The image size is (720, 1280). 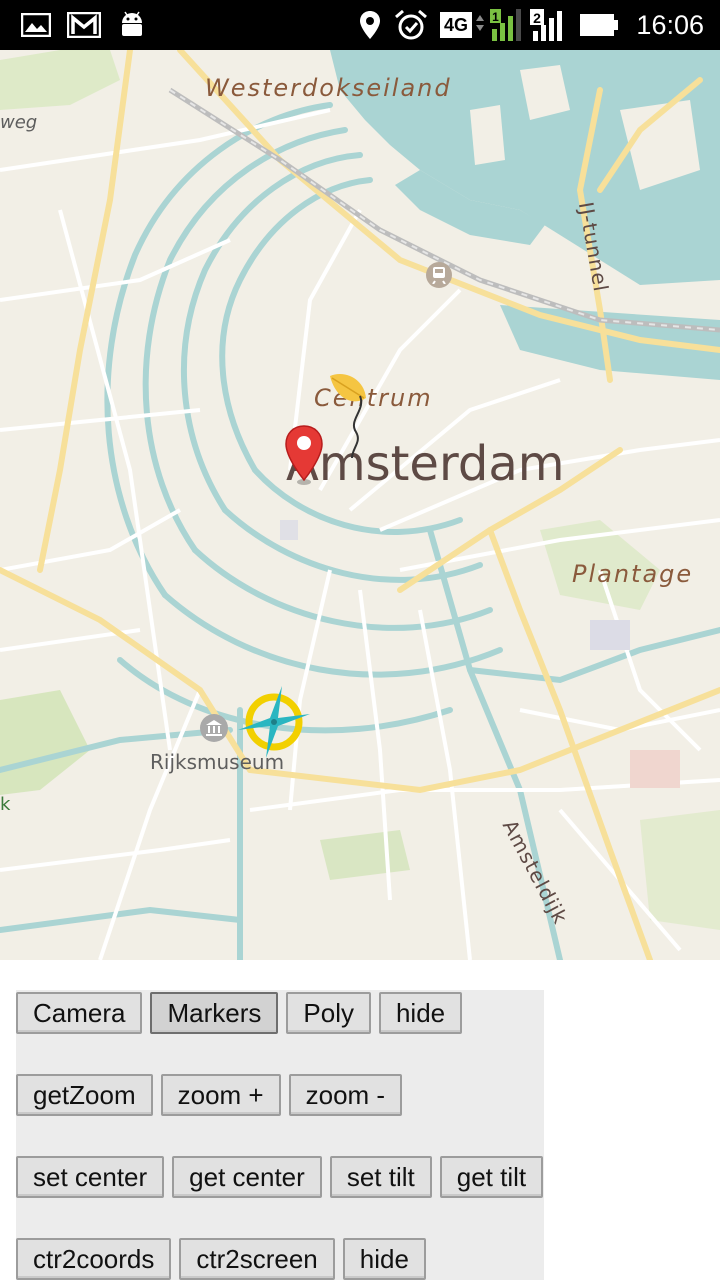 I want to click on android-icon, so click(x=132, y=25).